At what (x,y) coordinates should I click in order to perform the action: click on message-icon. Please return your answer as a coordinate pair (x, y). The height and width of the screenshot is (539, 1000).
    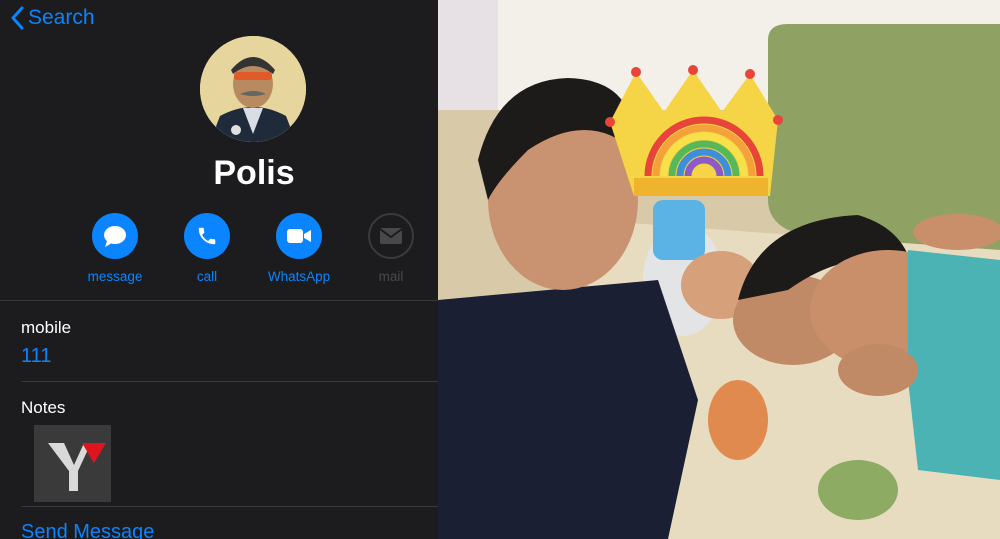
    Looking at the image, I should click on (115, 236).